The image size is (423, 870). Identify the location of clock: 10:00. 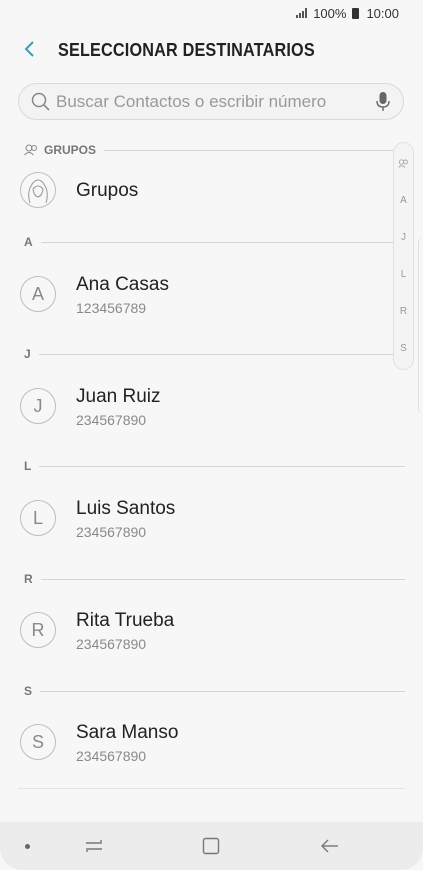
(382, 13).